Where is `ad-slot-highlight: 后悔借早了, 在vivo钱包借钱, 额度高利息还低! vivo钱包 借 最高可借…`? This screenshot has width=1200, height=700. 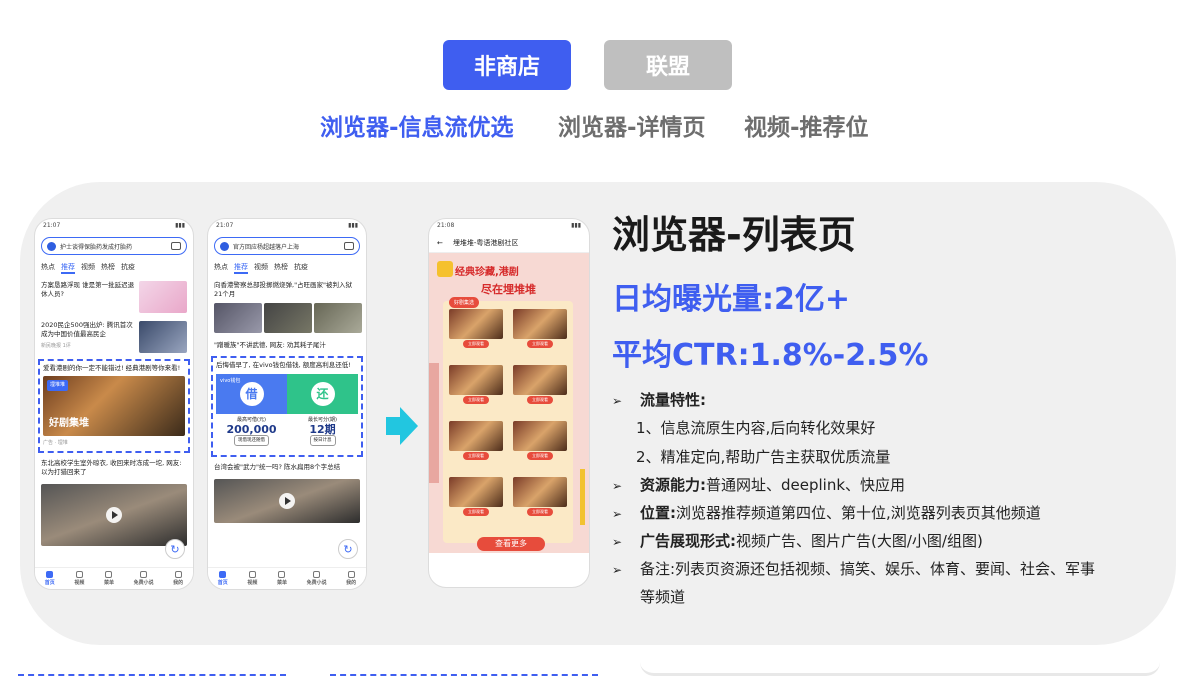
ad-slot-highlight: 后悔借早了, 在vivo钱包借钱, 额度高利息还低! vivo钱包 借 最高可借… is located at coordinates (287, 406).